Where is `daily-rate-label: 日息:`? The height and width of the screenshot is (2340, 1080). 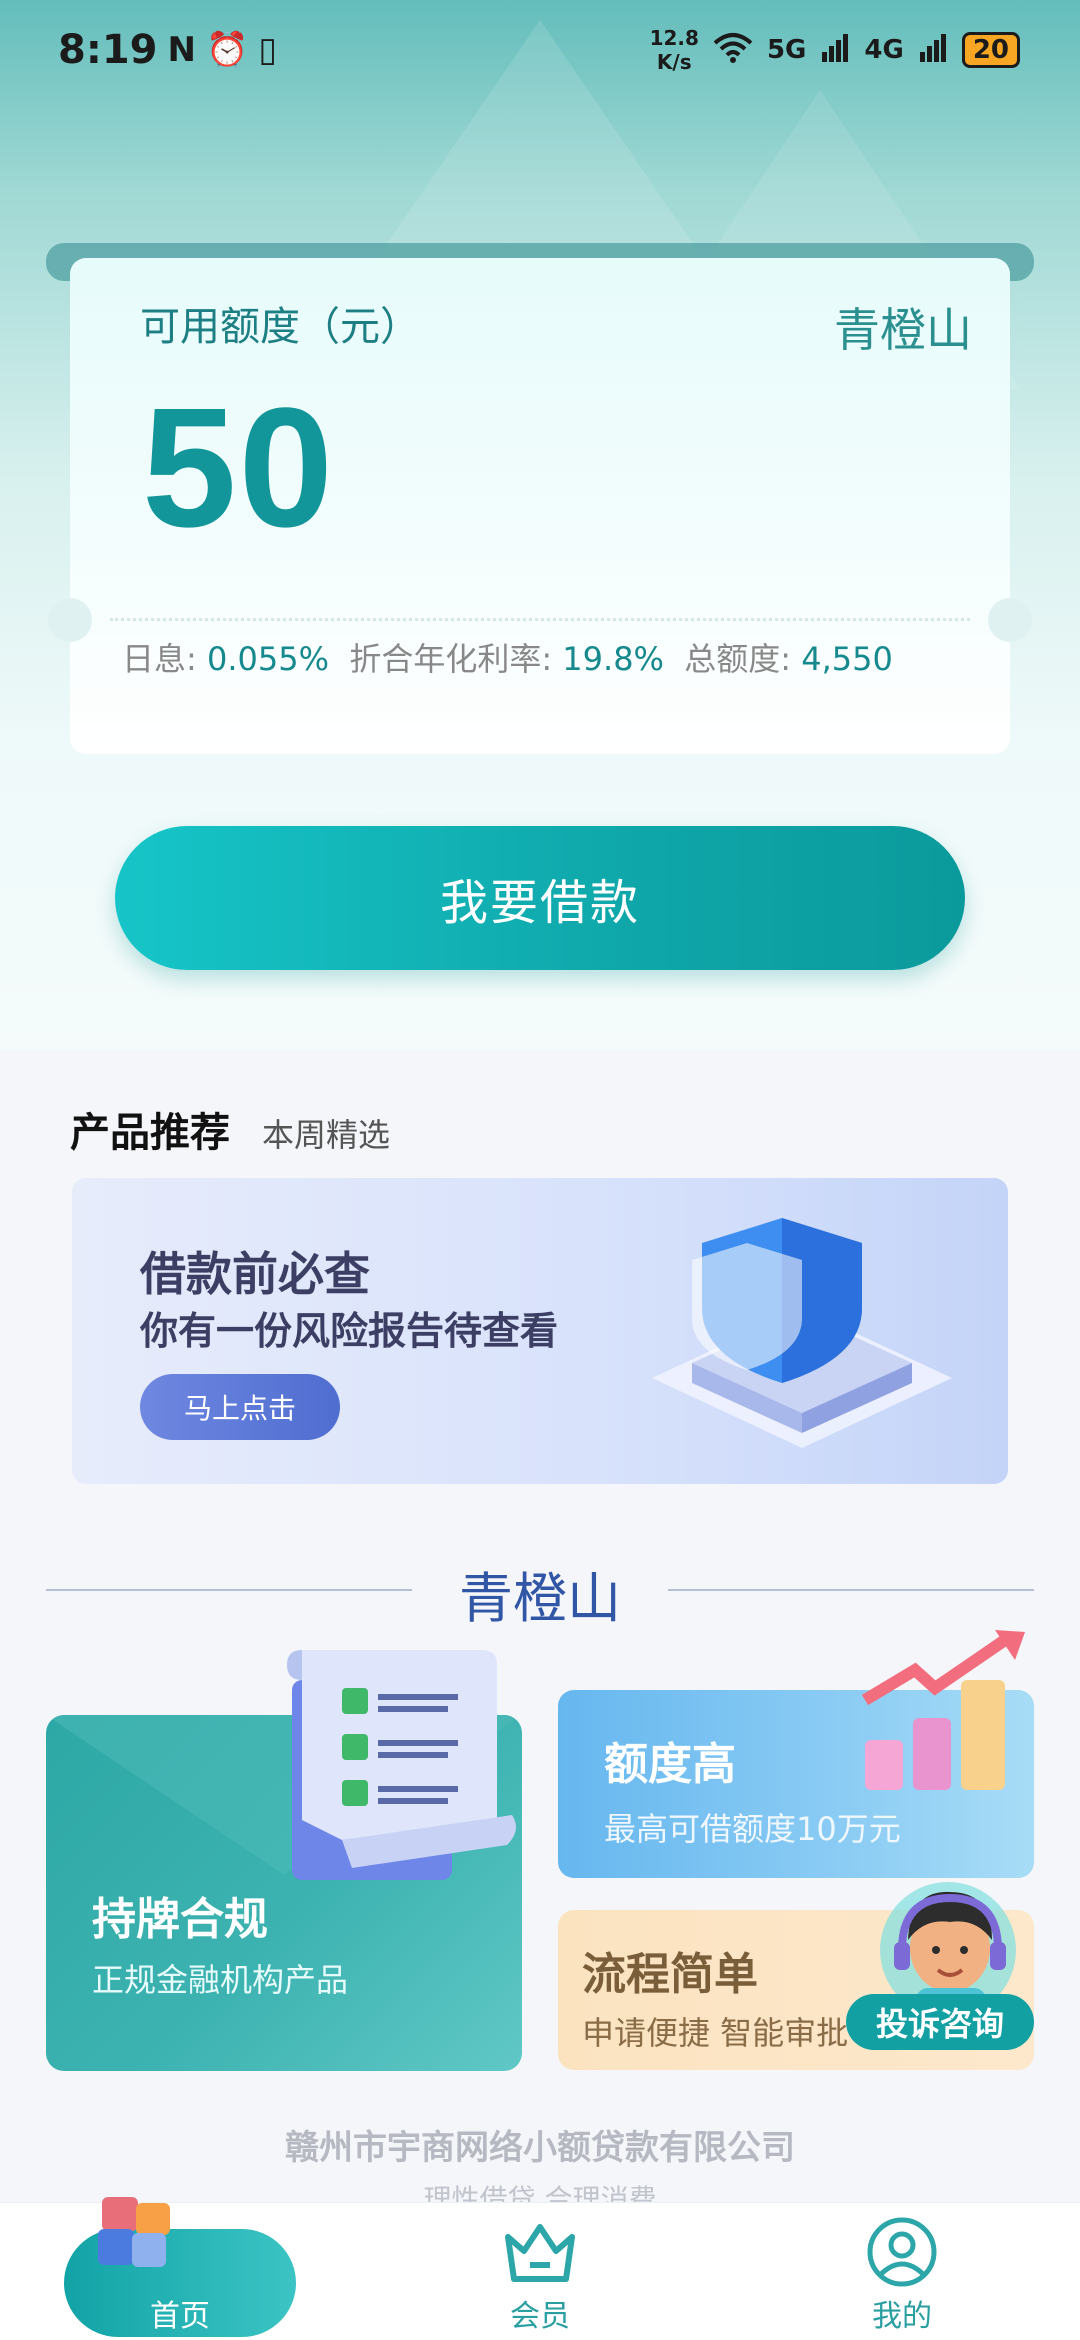
daily-rate-label: 日息: is located at coordinates (159, 659).